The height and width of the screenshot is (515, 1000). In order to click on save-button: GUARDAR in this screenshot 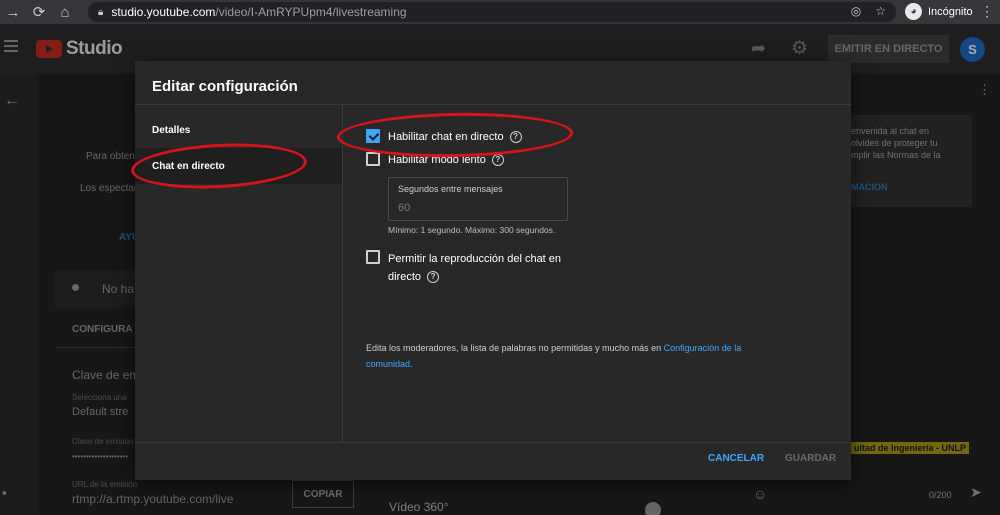, I will do `click(810, 458)`.